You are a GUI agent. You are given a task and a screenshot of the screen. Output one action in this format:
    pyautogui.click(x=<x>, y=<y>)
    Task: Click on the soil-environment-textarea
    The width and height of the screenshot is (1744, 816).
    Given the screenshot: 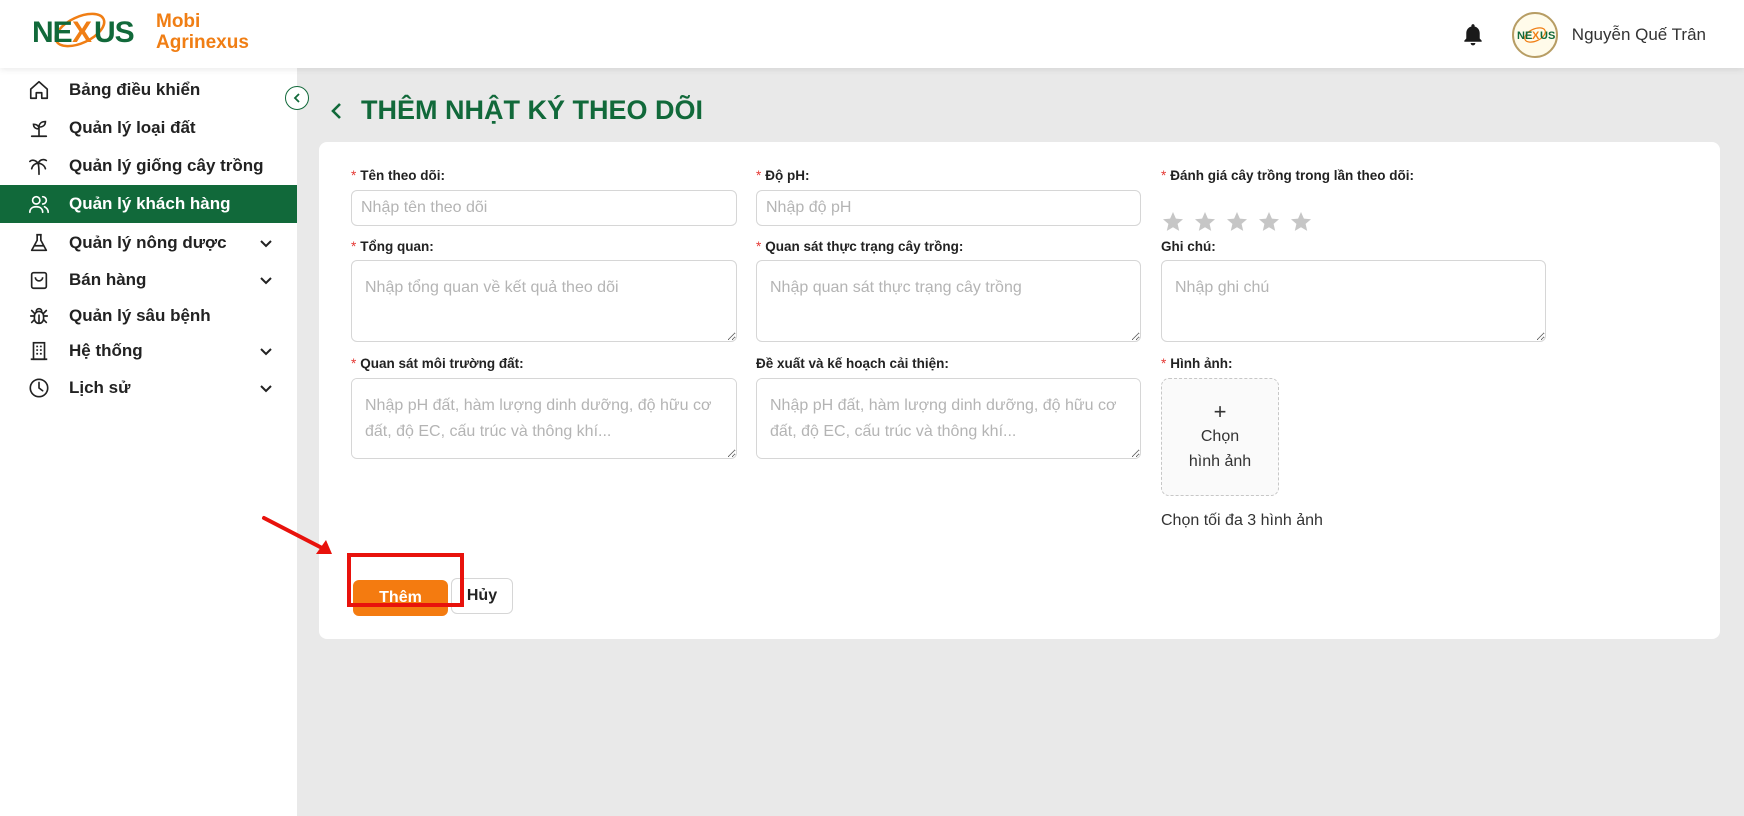 What is the action you would take?
    pyautogui.click(x=544, y=418)
    